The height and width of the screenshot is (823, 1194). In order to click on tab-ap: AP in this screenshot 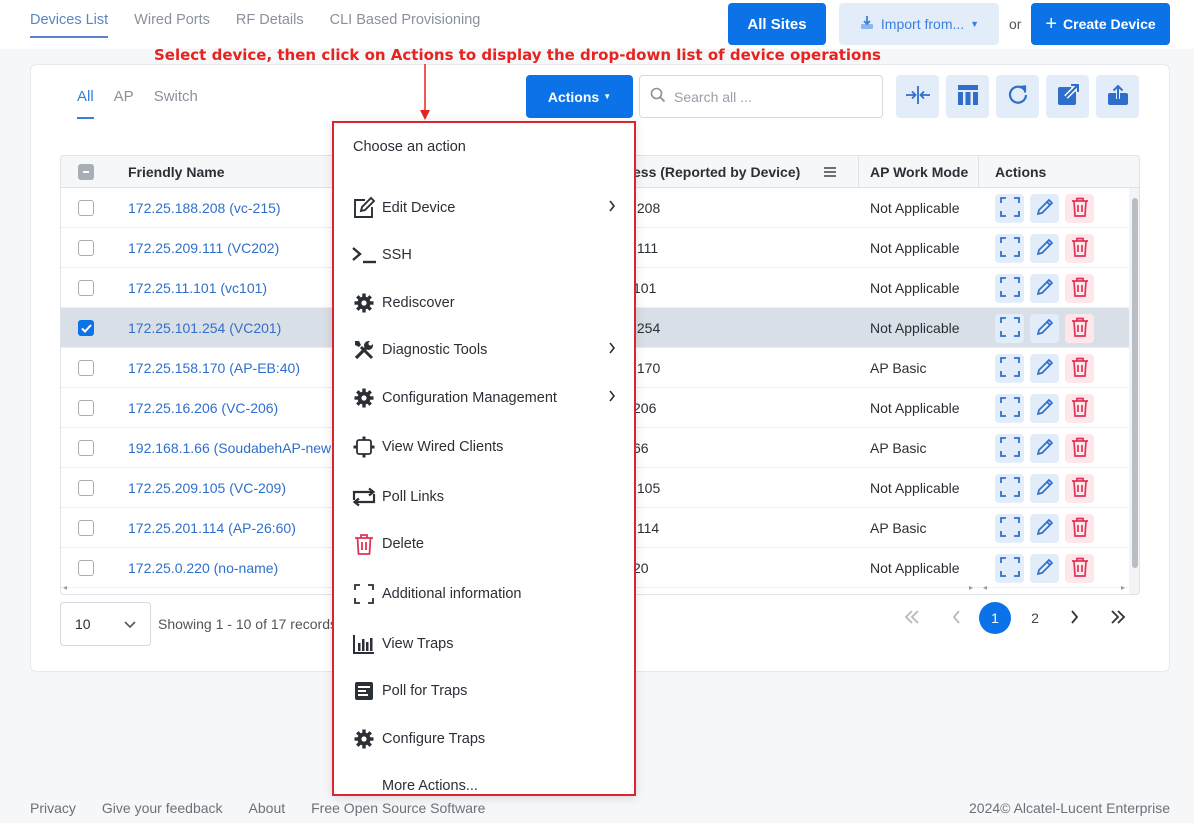, I will do `click(124, 103)`.